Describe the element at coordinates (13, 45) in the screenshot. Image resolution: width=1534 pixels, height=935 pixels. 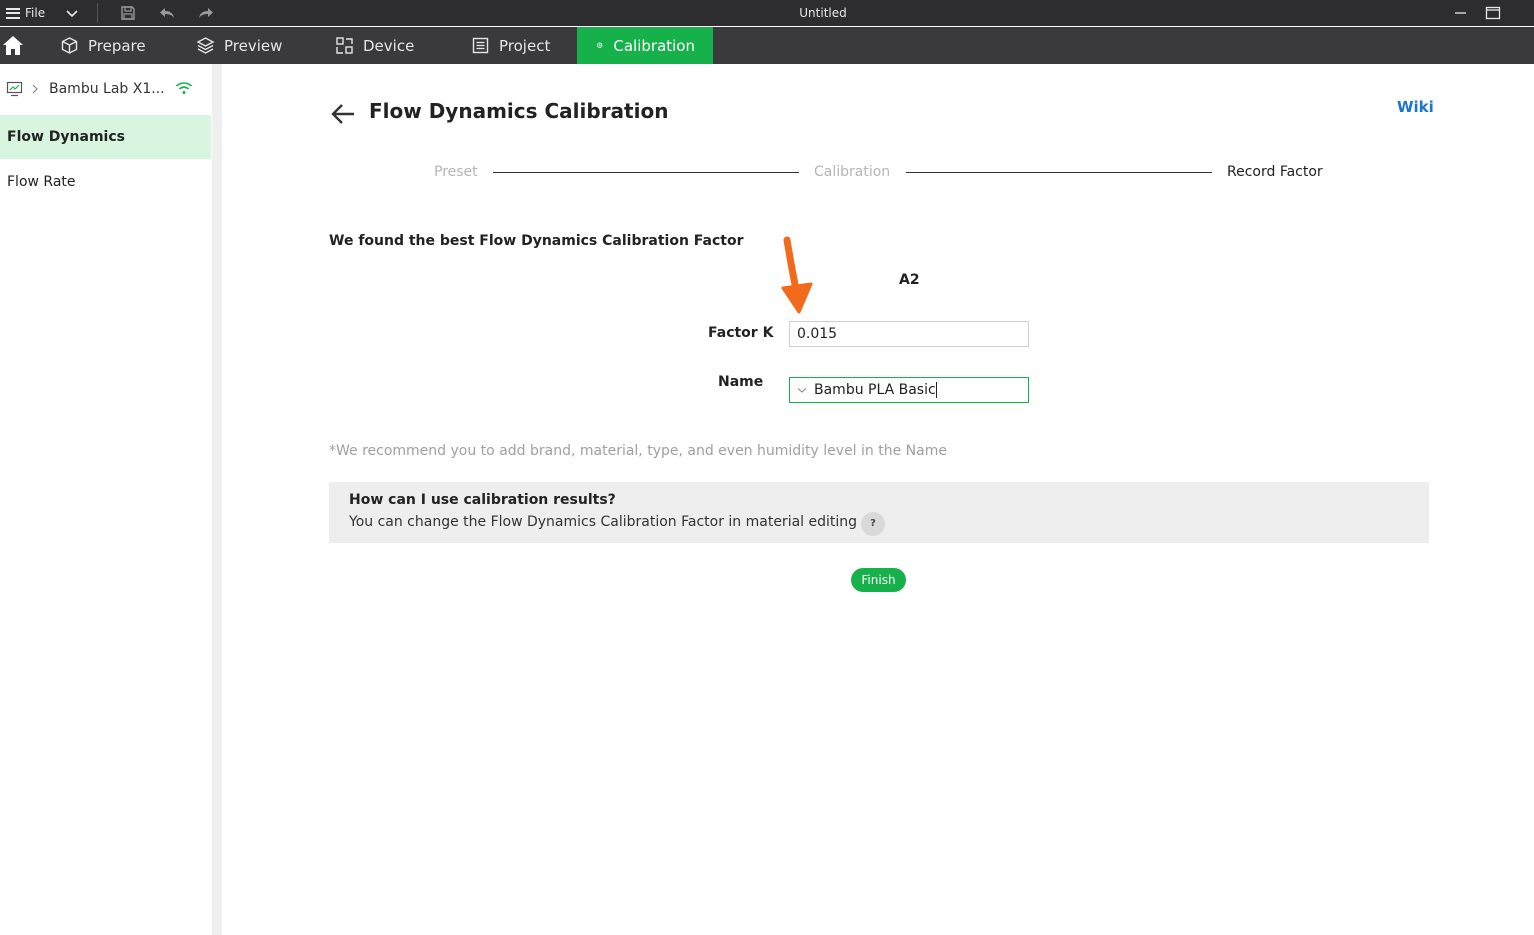
I see `home-icon` at that location.